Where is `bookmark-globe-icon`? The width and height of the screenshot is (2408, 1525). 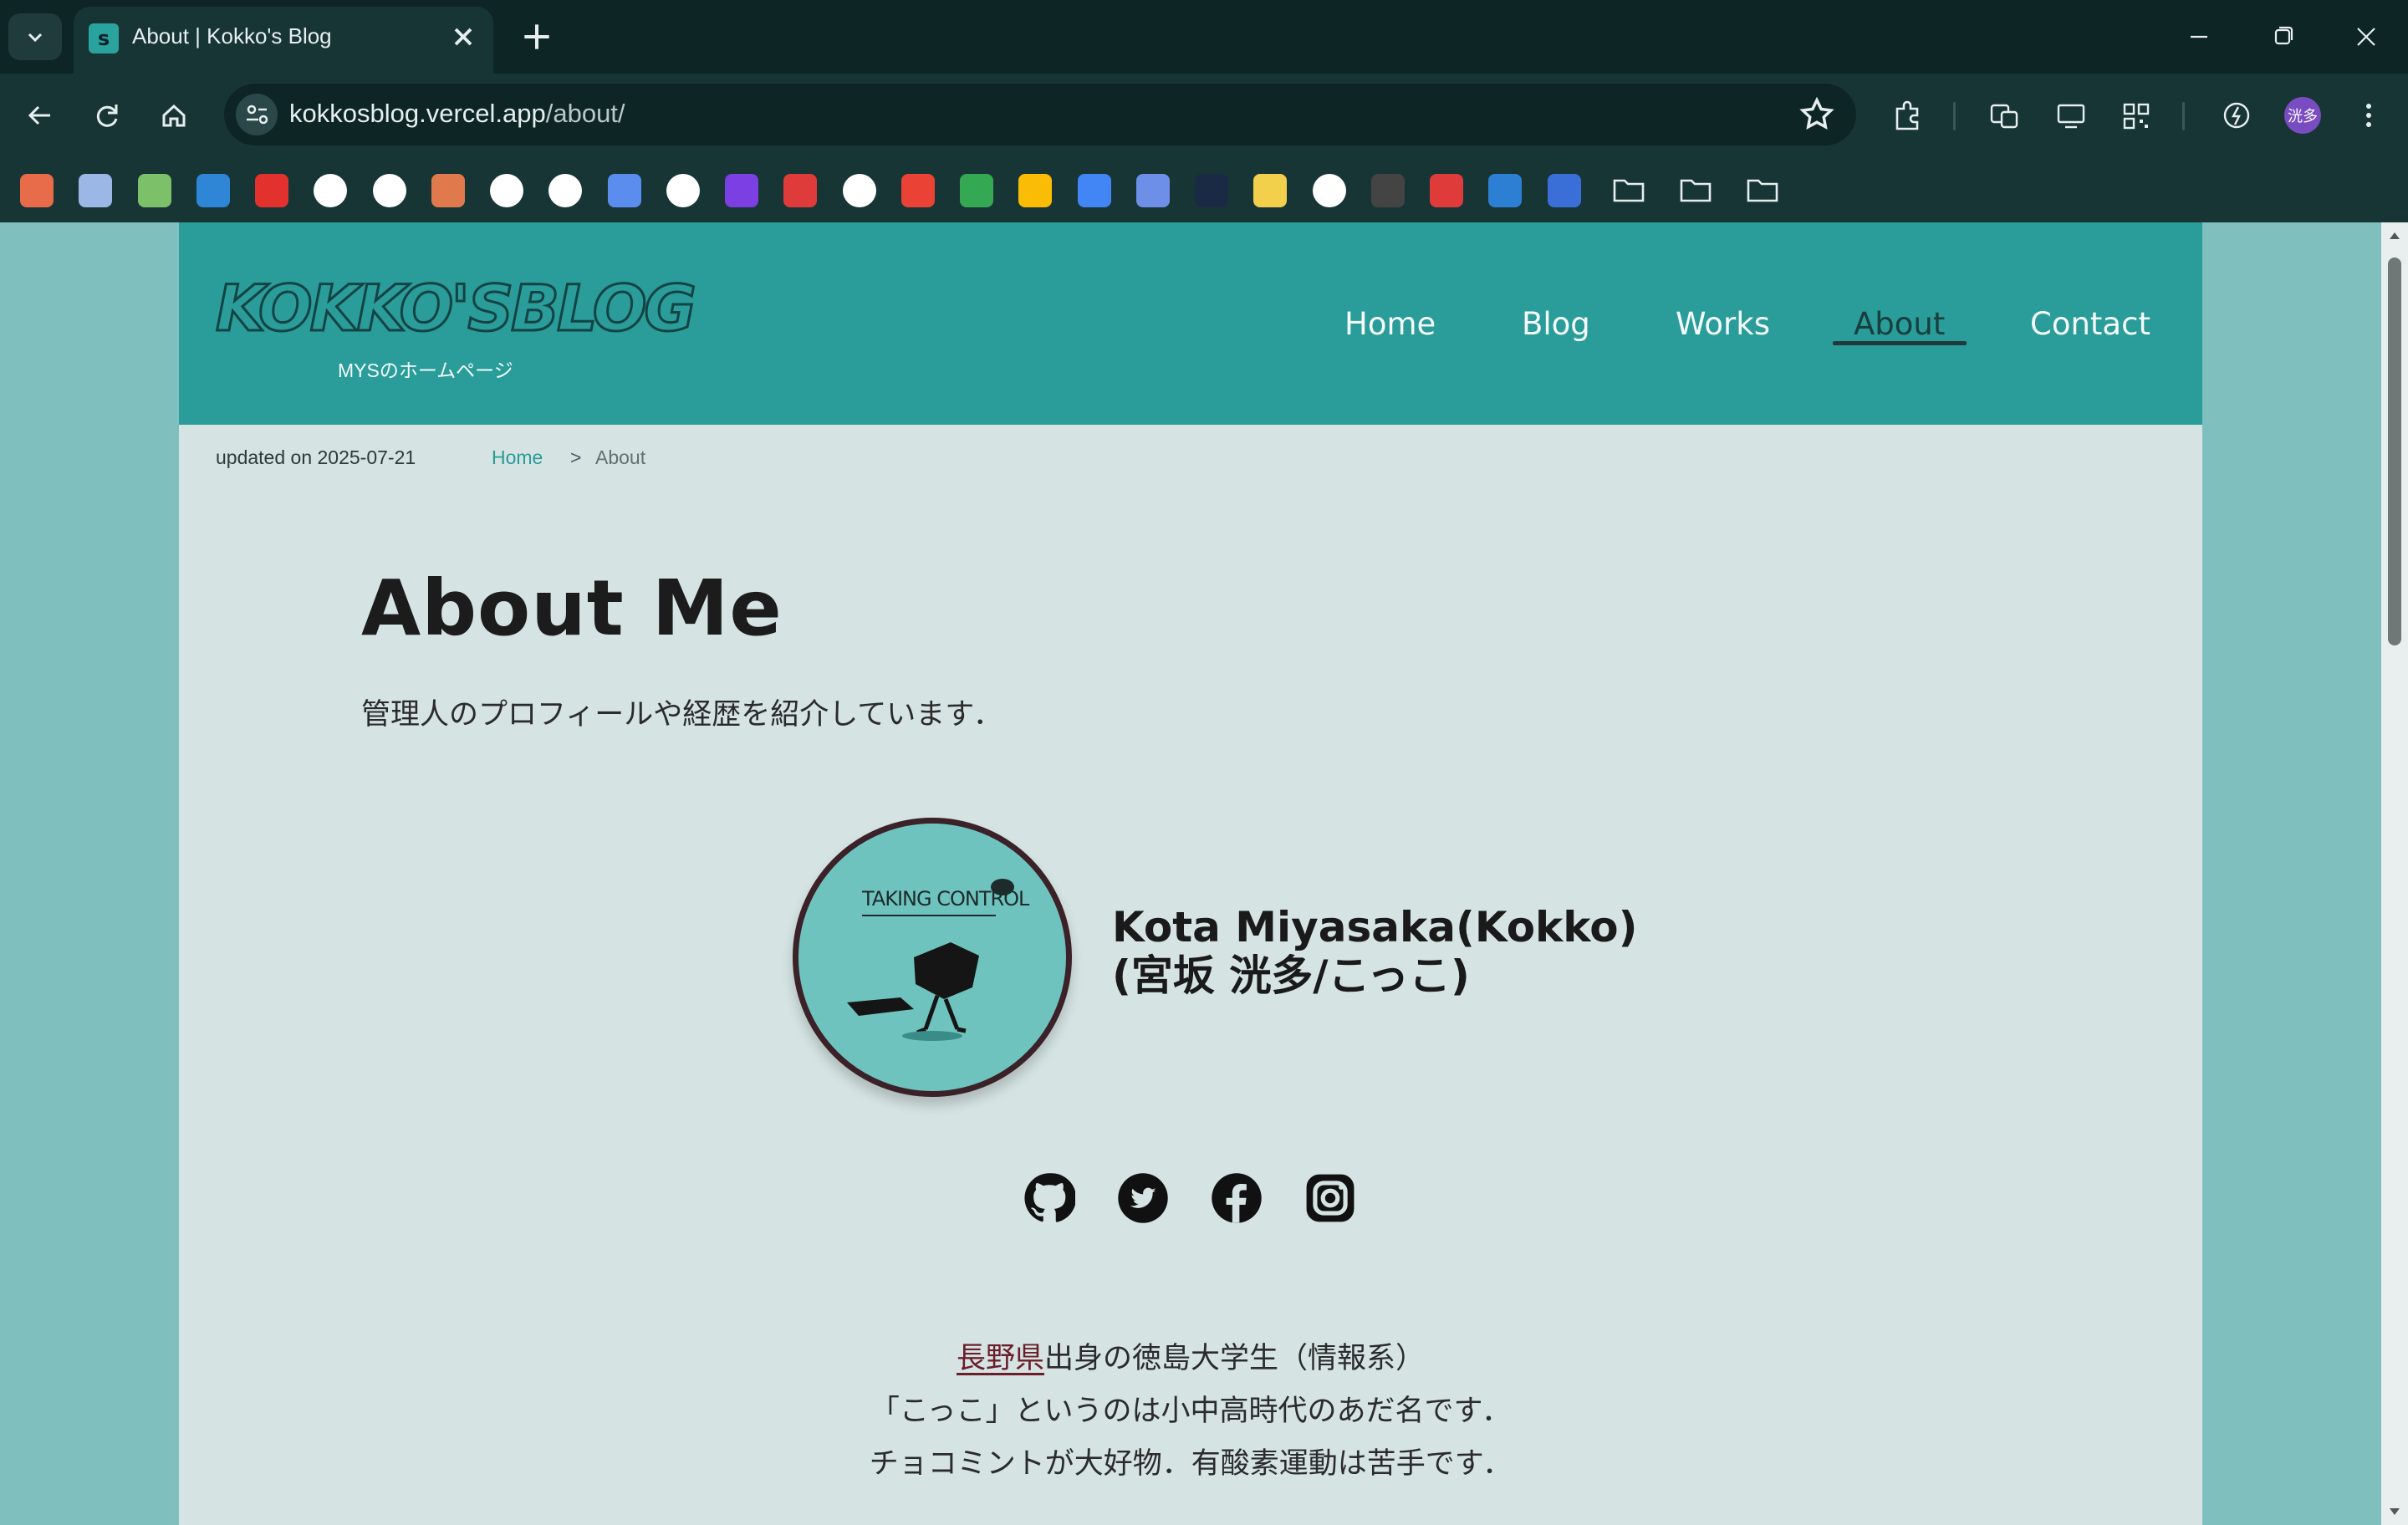 bookmark-globe-icon is located at coordinates (1506, 190).